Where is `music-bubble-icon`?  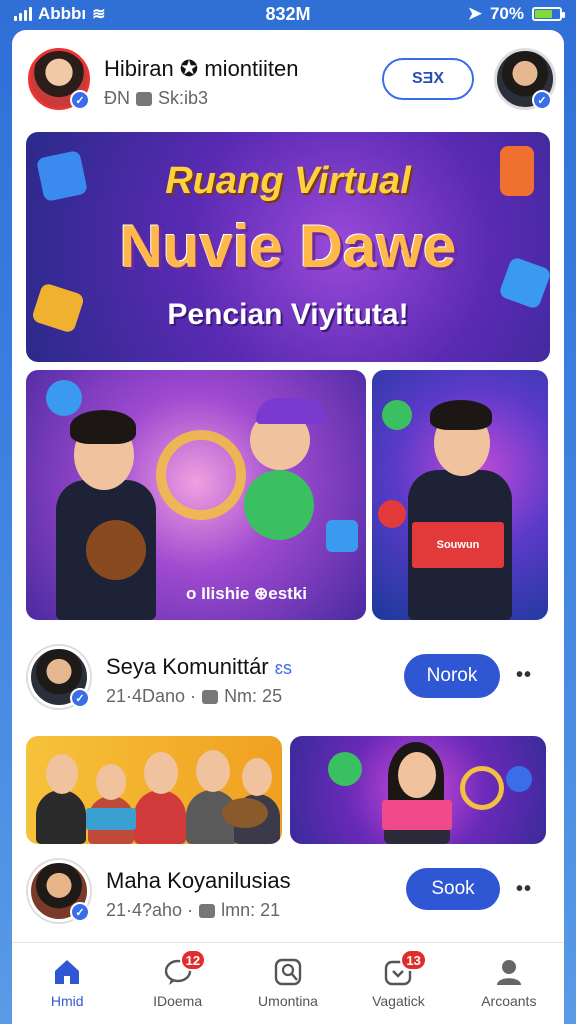
music-bubble-icon is located at coordinates (345, 769).